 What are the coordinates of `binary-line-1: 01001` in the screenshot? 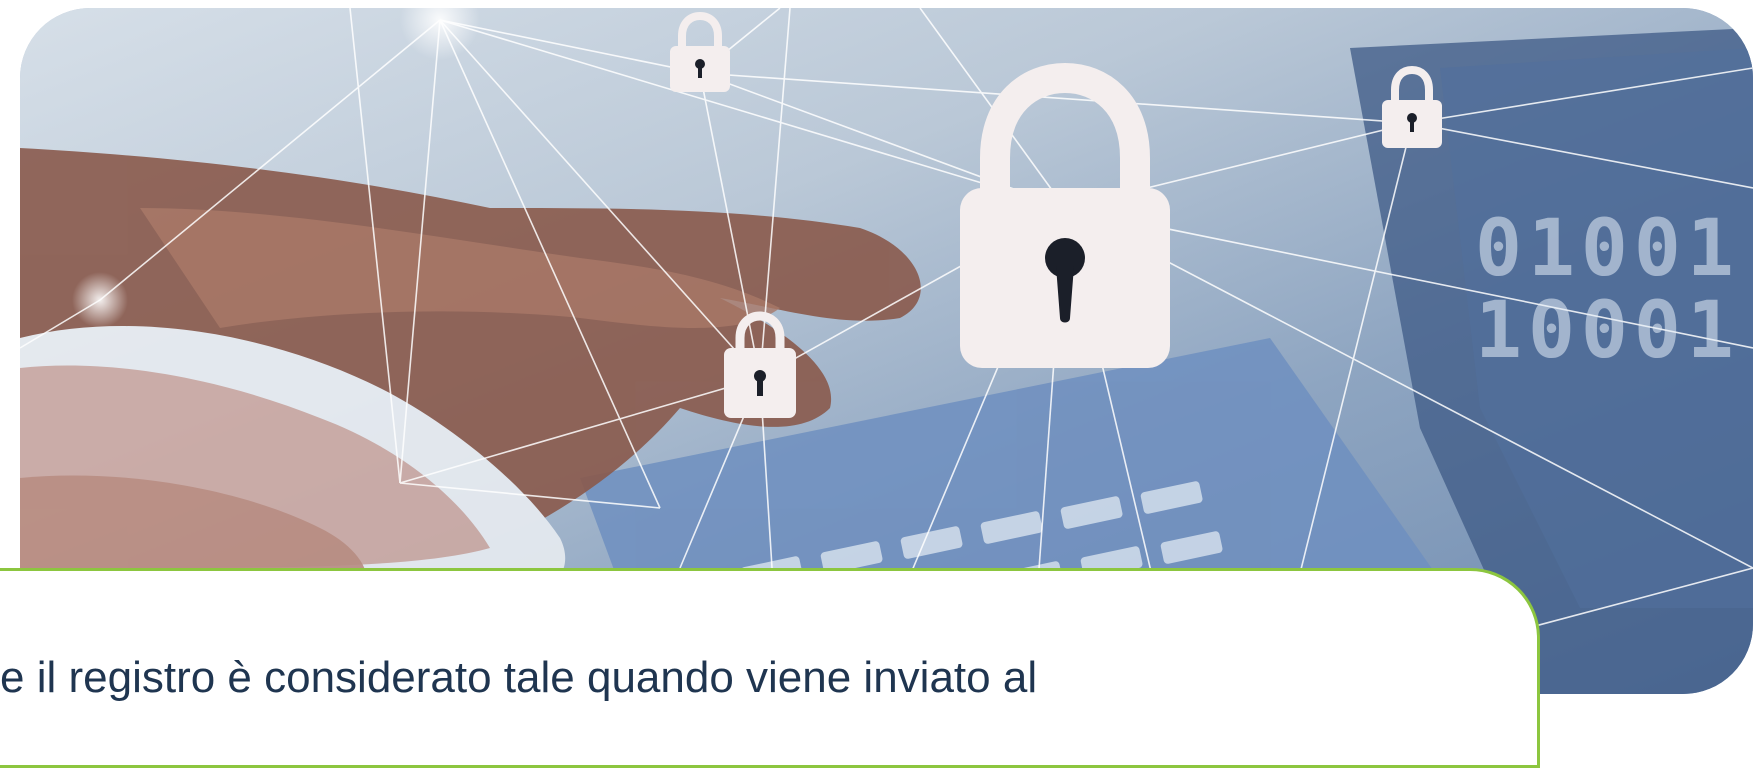 It's located at (1607, 249).